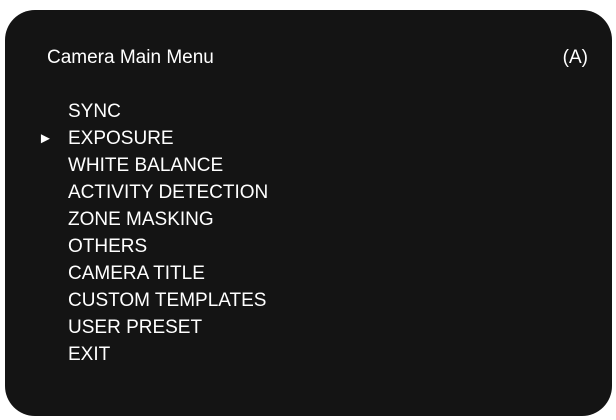 This screenshot has width=616, height=420. What do you see at coordinates (94, 111) in the screenshot?
I see `menu-item-label: SYNC` at bounding box center [94, 111].